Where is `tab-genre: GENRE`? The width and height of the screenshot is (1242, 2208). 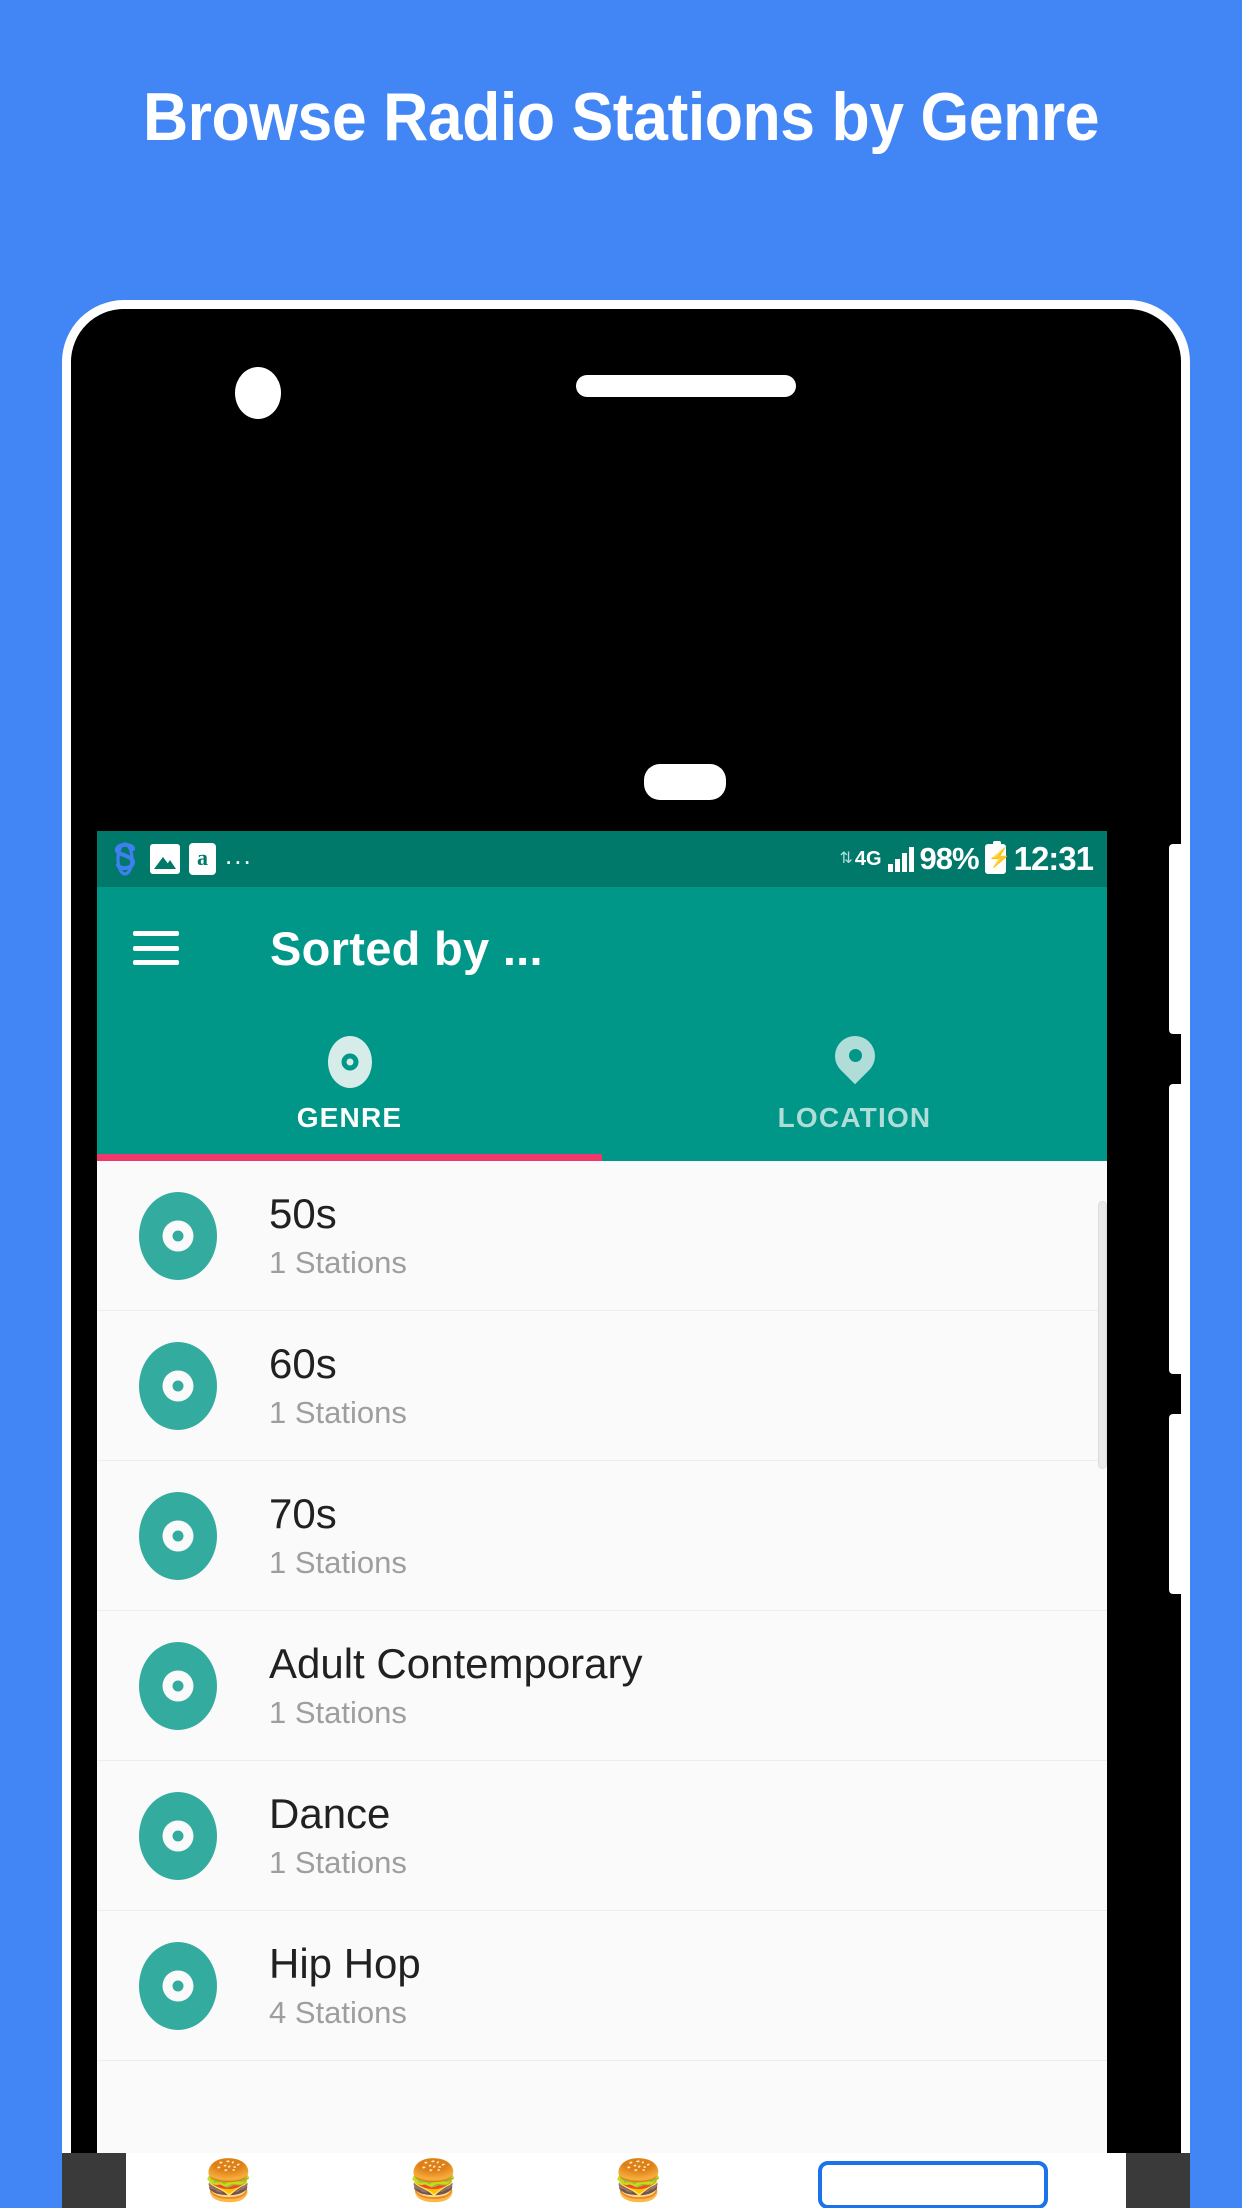 tab-genre: GENRE is located at coordinates (349, 1085).